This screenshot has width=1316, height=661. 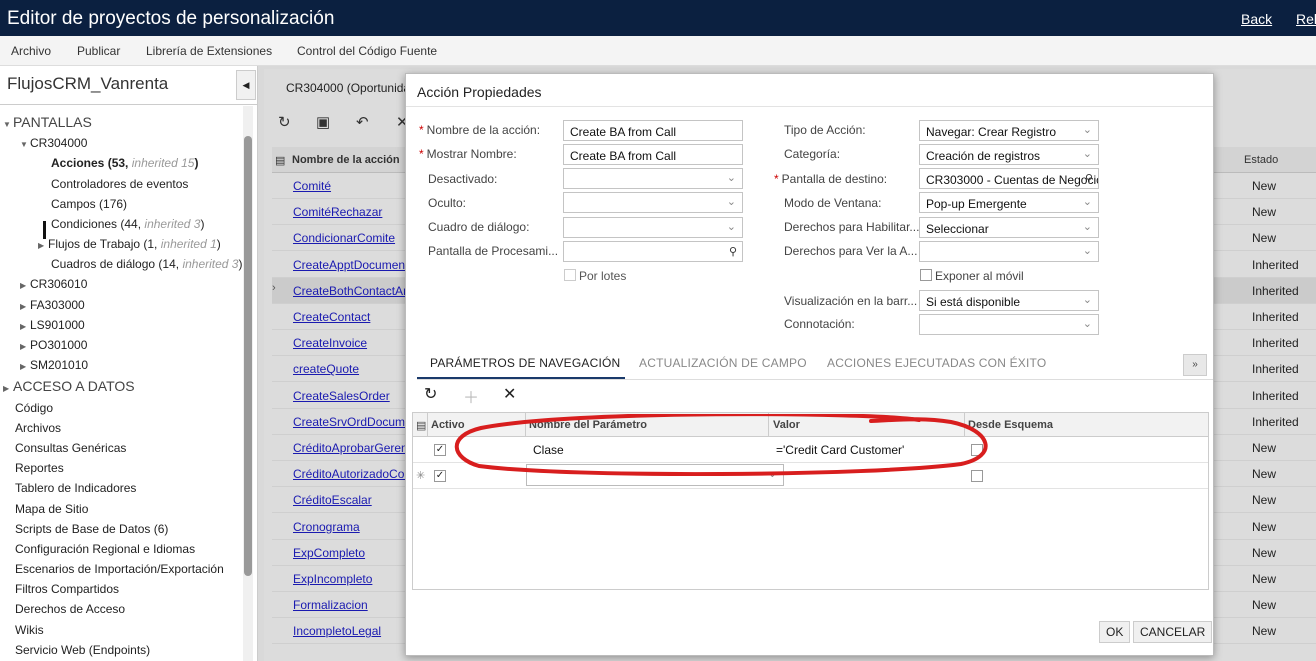 I want to click on tree-acceso-datos: ▶ ACCESO A DATOS, so click(x=69, y=386).